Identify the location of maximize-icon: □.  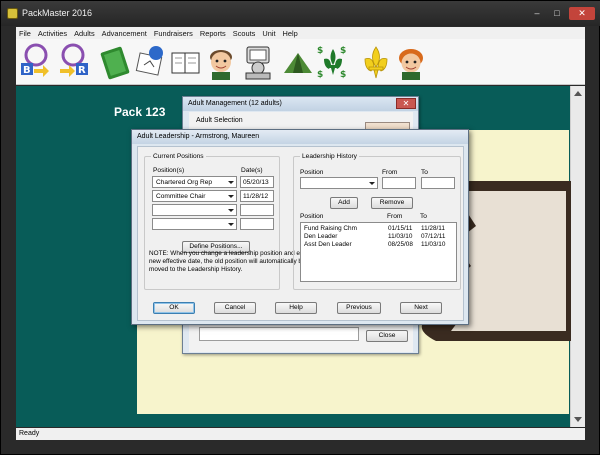
(557, 13).